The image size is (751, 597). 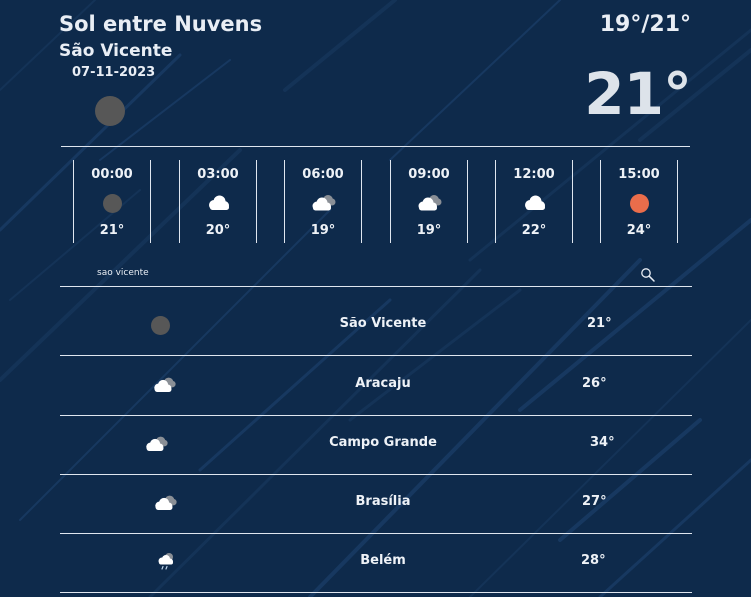 What do you see at coordinates (114, 72) in the screenshot?
I see `current-date: 07-11-2023` at bounding box center [114, 72].